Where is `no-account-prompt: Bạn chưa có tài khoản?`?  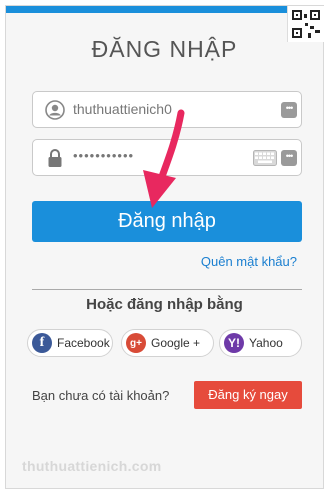
no-account-prompt: Bạn chưa có tài khoản? is located at coordinates (101, 395).